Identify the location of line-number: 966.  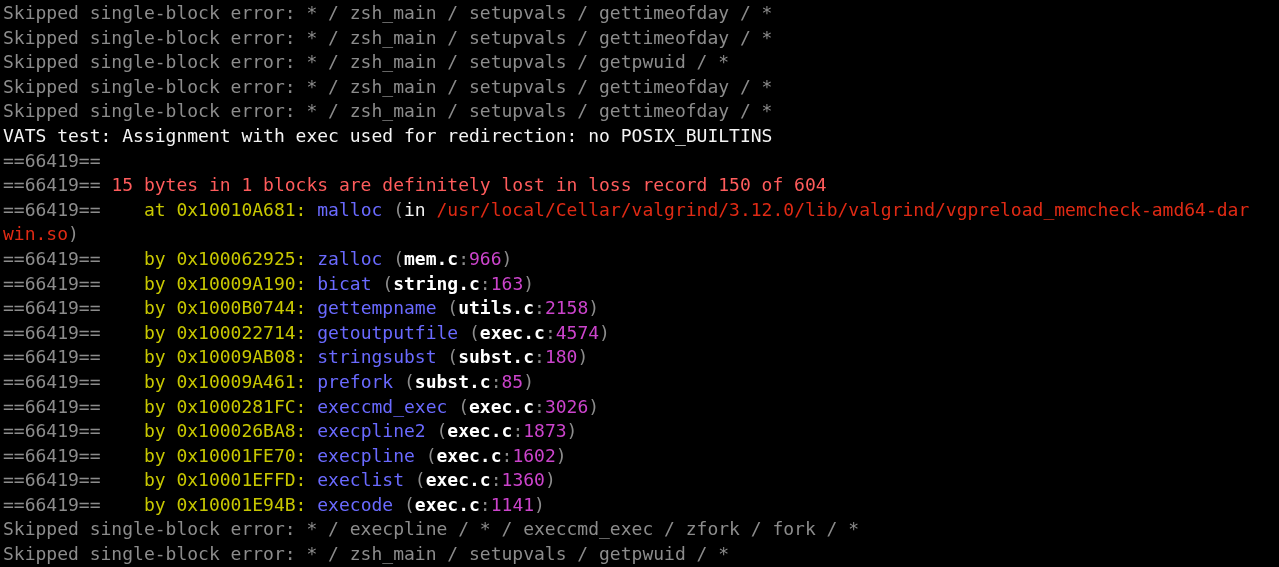
(485, 258).